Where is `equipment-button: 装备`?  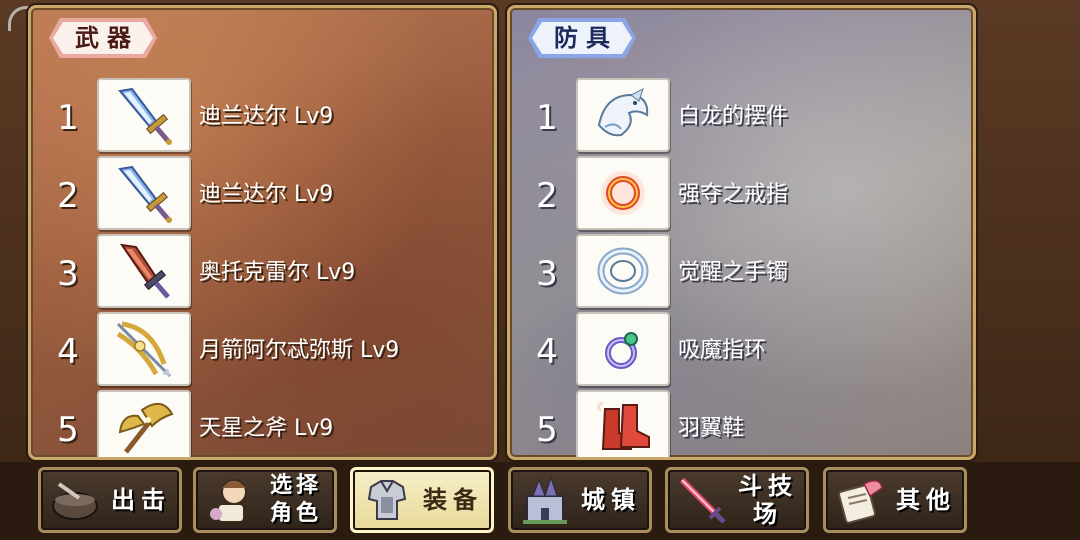
equipment-button: 装备 is located at coordinates (422, 500).